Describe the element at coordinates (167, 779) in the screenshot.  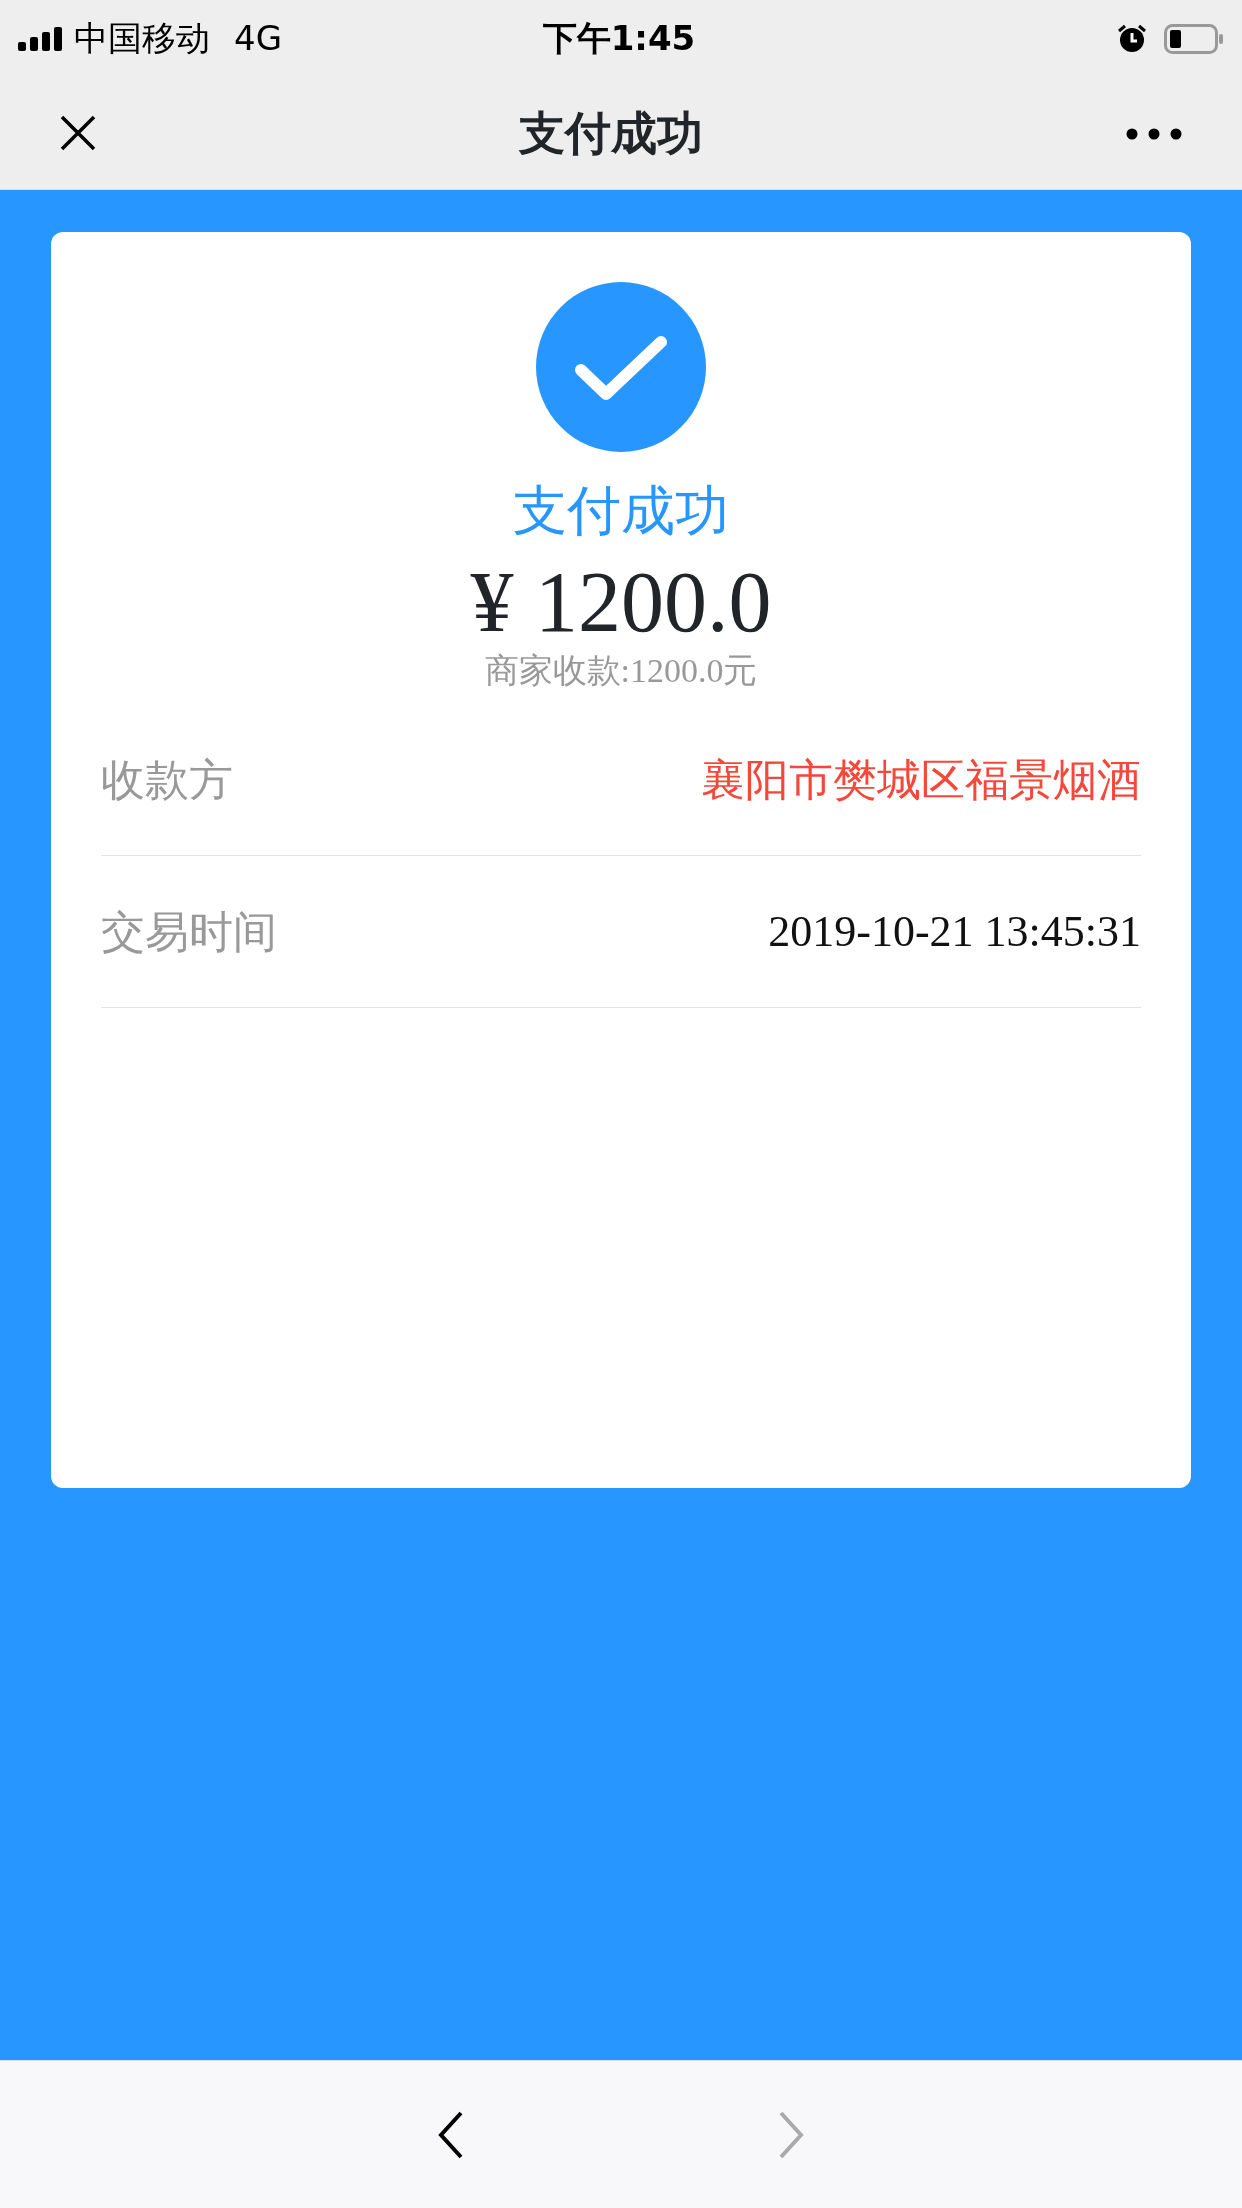
I see `row-label: 收款方` at that location.